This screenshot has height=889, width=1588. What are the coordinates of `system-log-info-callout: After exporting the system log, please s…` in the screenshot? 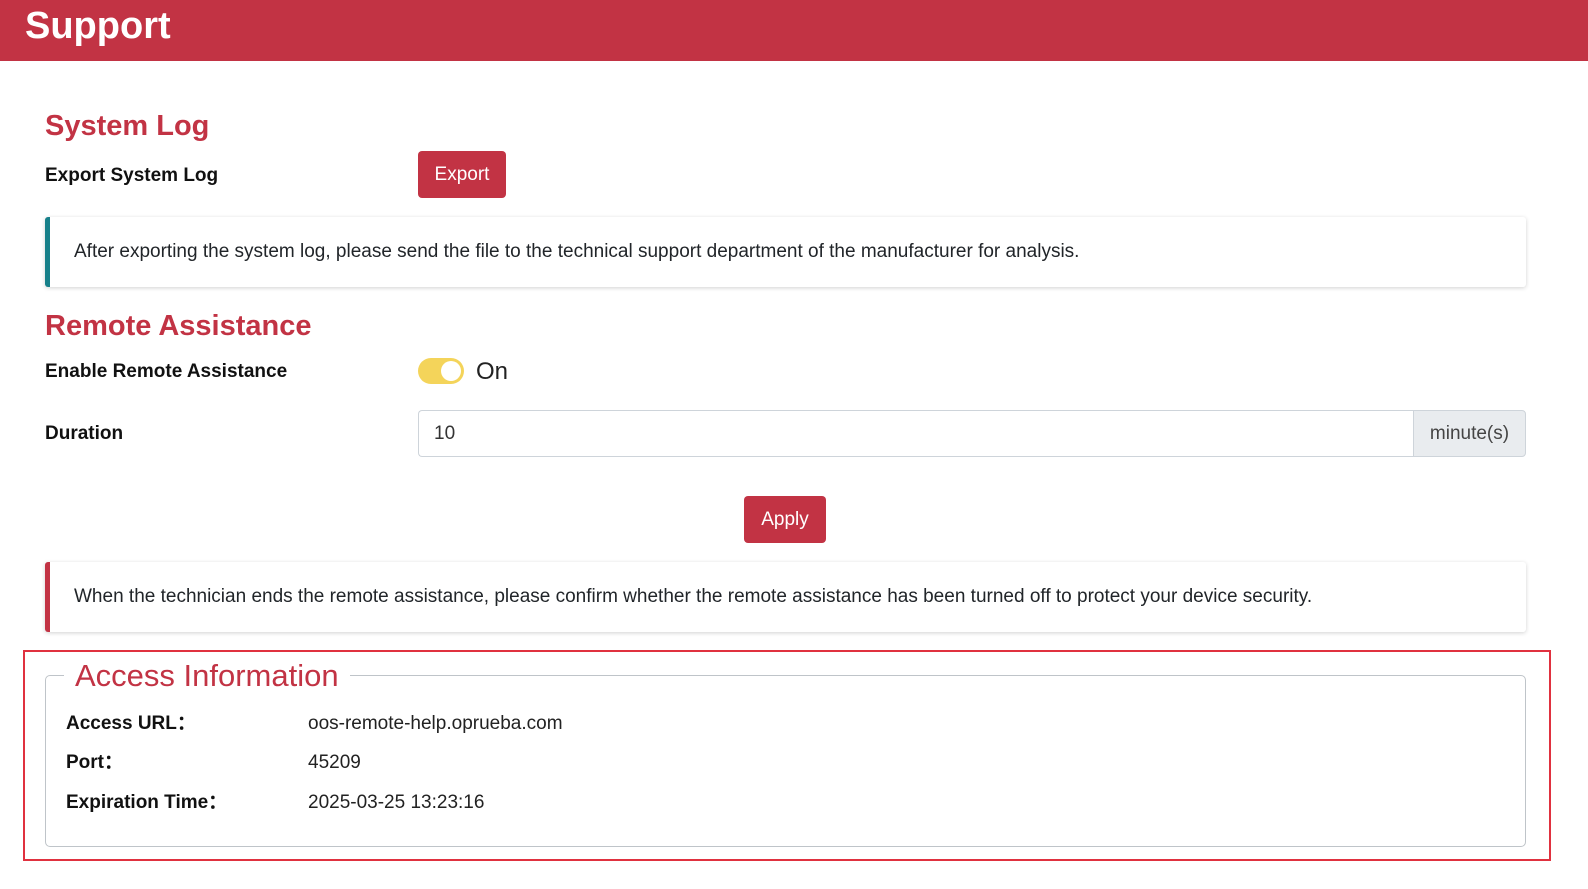 It's located at (785, 252).